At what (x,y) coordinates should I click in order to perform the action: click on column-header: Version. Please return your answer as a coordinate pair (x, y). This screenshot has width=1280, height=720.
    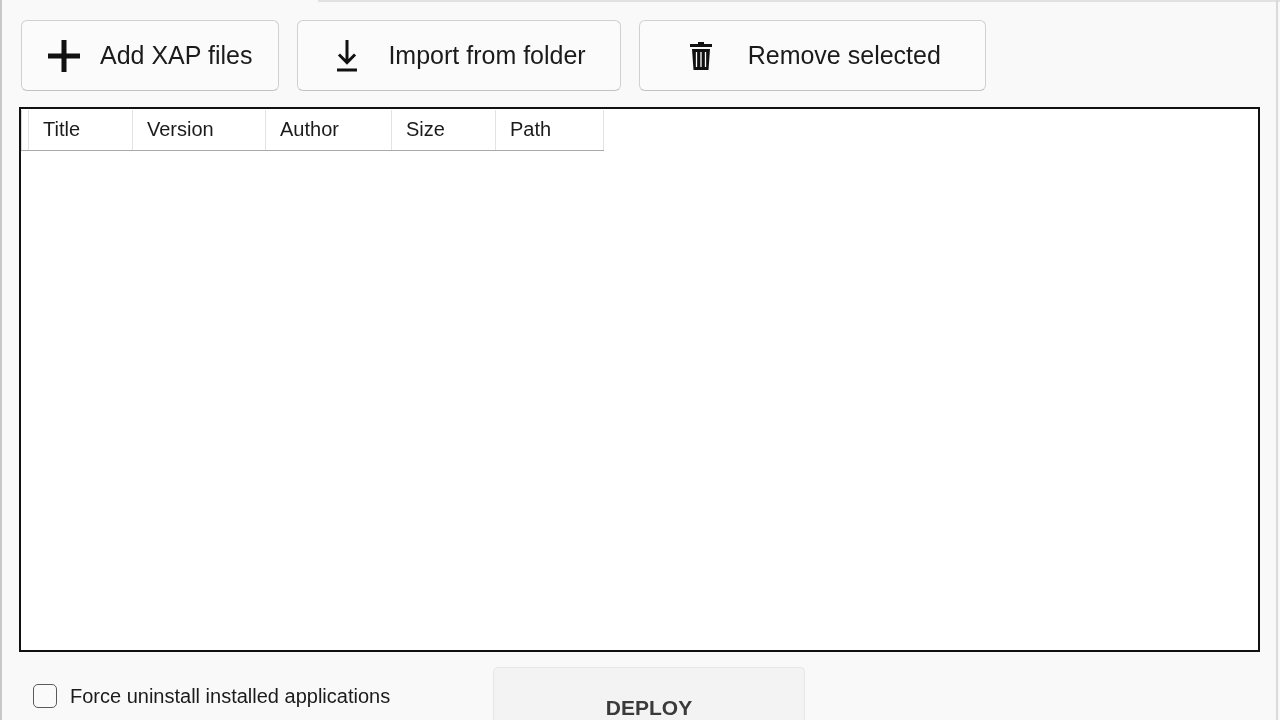
    Looking at the image, I should click on (199, 130).